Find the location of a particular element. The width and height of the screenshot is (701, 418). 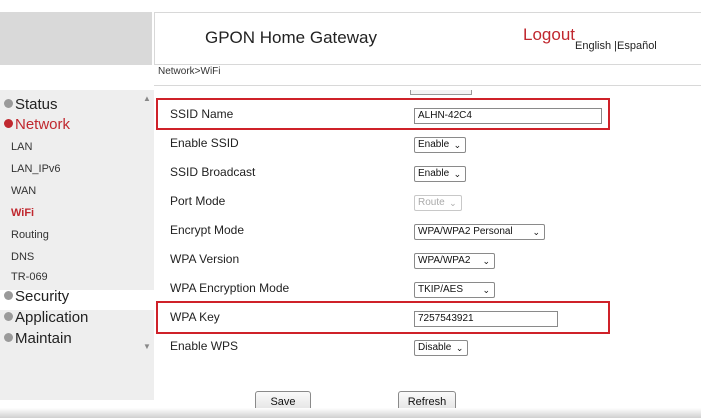

wpa-key-highlight-box is located at coordinates (383, 317).